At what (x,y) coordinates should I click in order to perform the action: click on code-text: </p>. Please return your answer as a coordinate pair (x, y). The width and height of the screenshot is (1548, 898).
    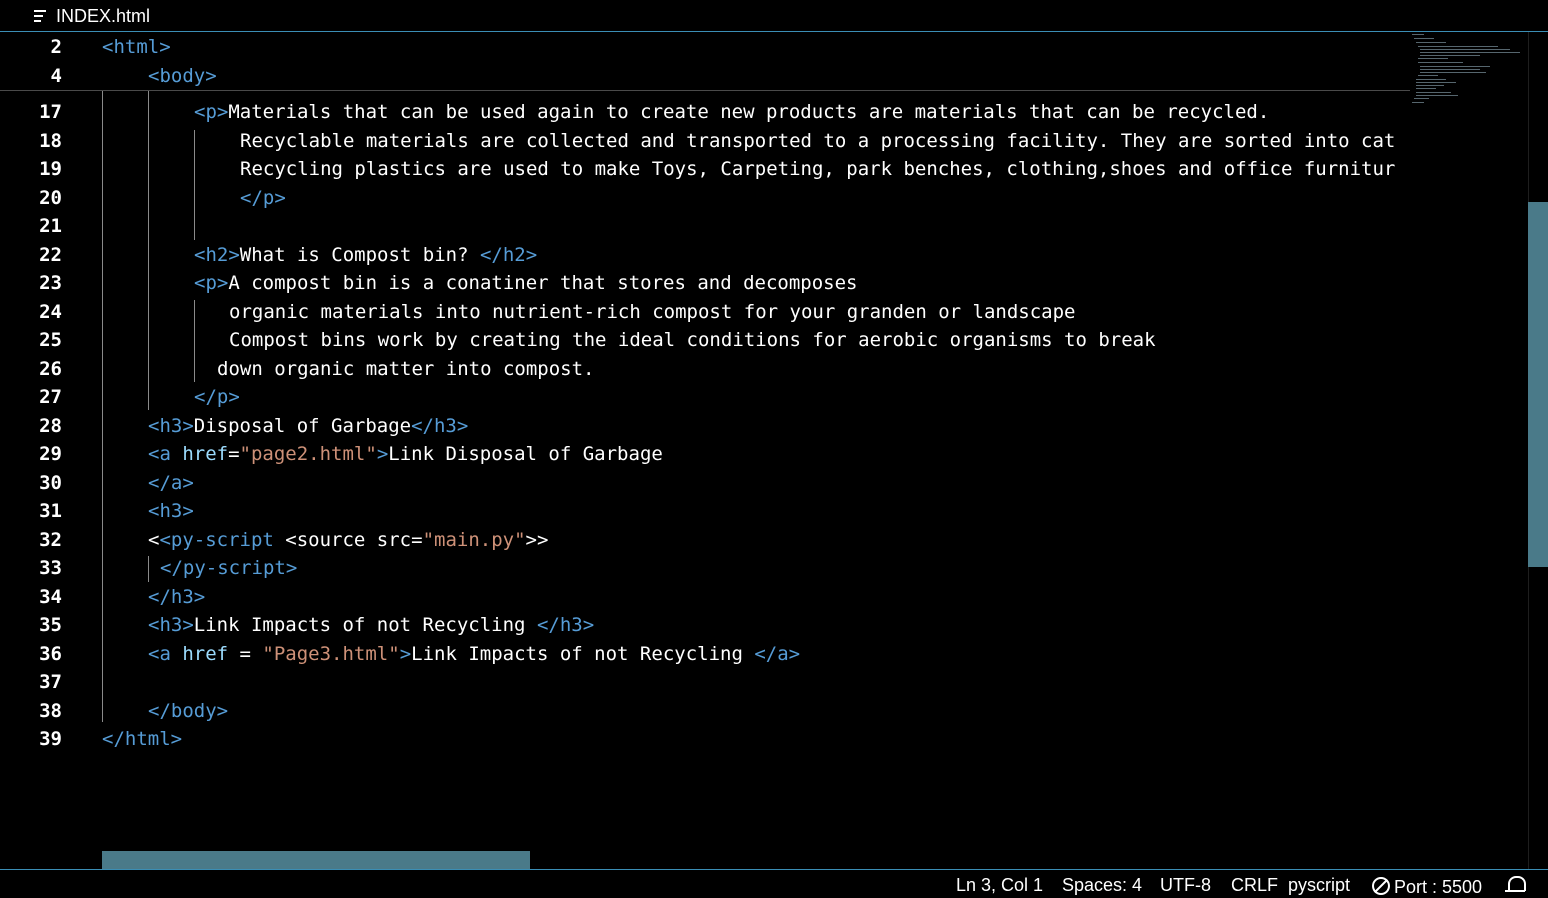
    Looking at the image, I should click on (263, 198).